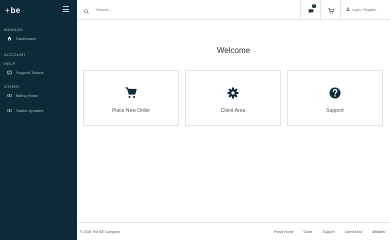  Describe the element at coordinates (233, 110) in the screenshot. I see `card-label: Client Area` at that location.